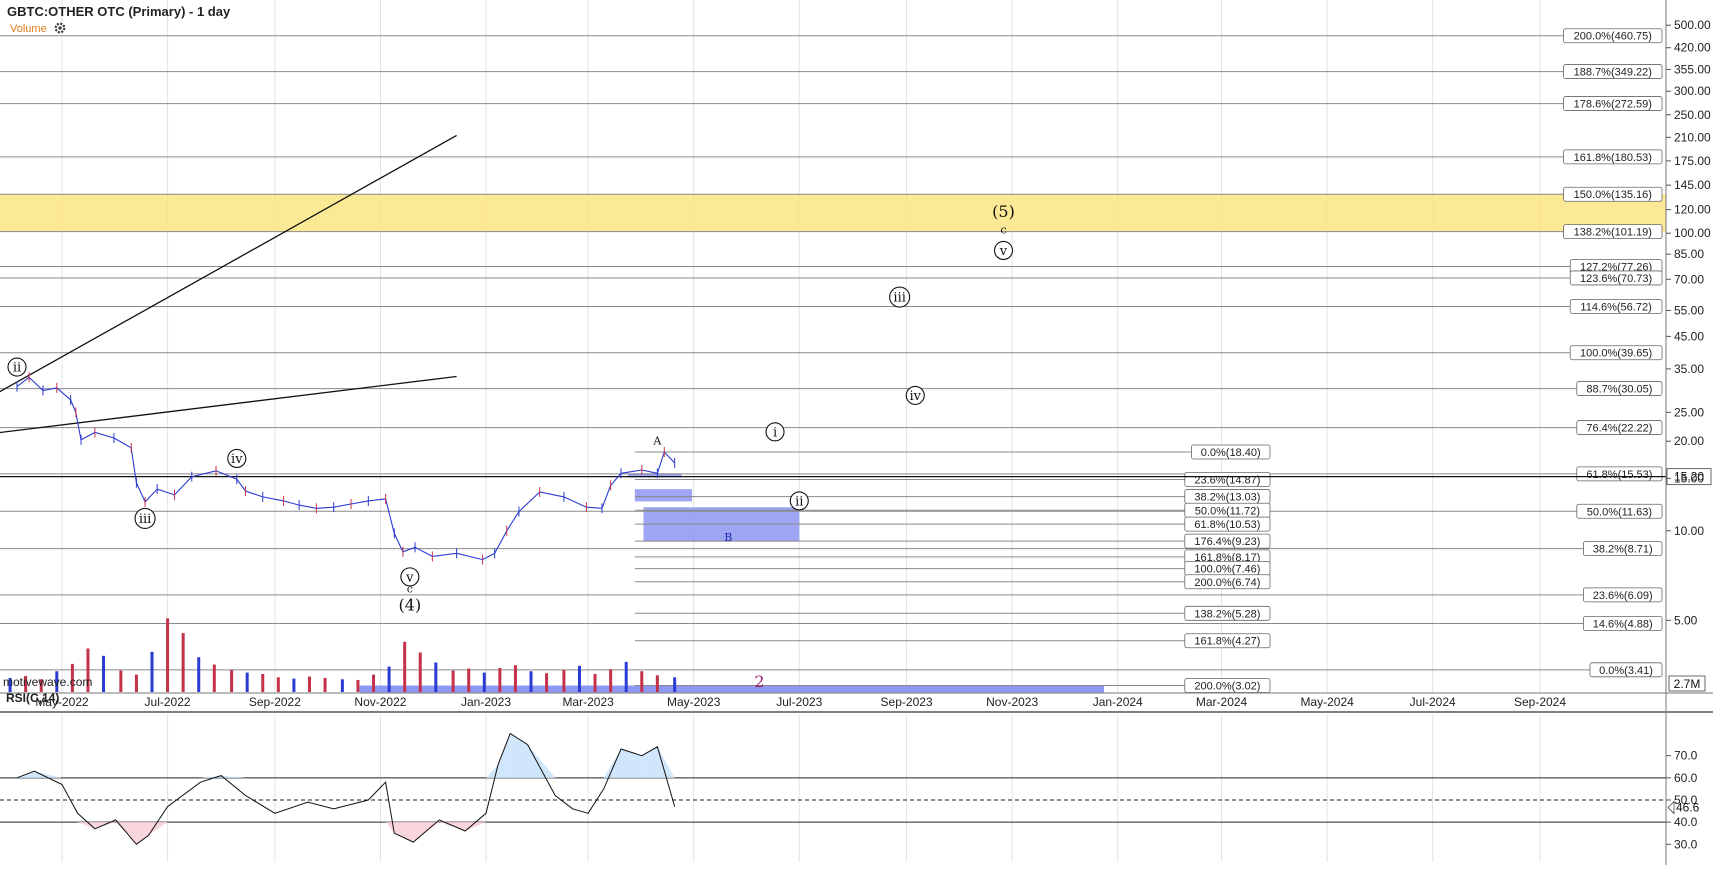 The image size is (1713, 870). What do you see at coordinates (1327, 702) in the screenshot?
I see `x-tick-label: May-2024` at bounding box center [1327, 702].